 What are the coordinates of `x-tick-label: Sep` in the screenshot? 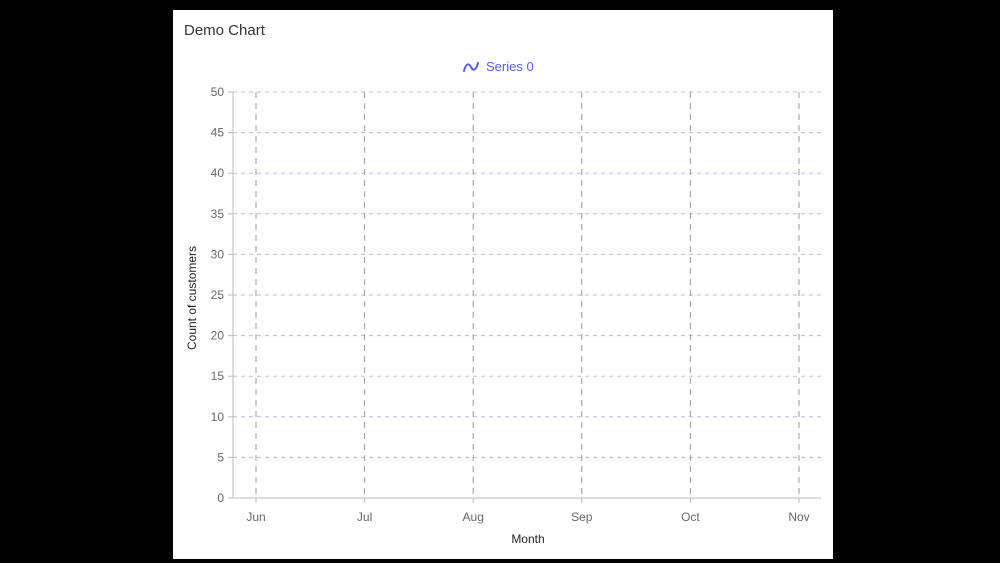 It's located at (582, 517).